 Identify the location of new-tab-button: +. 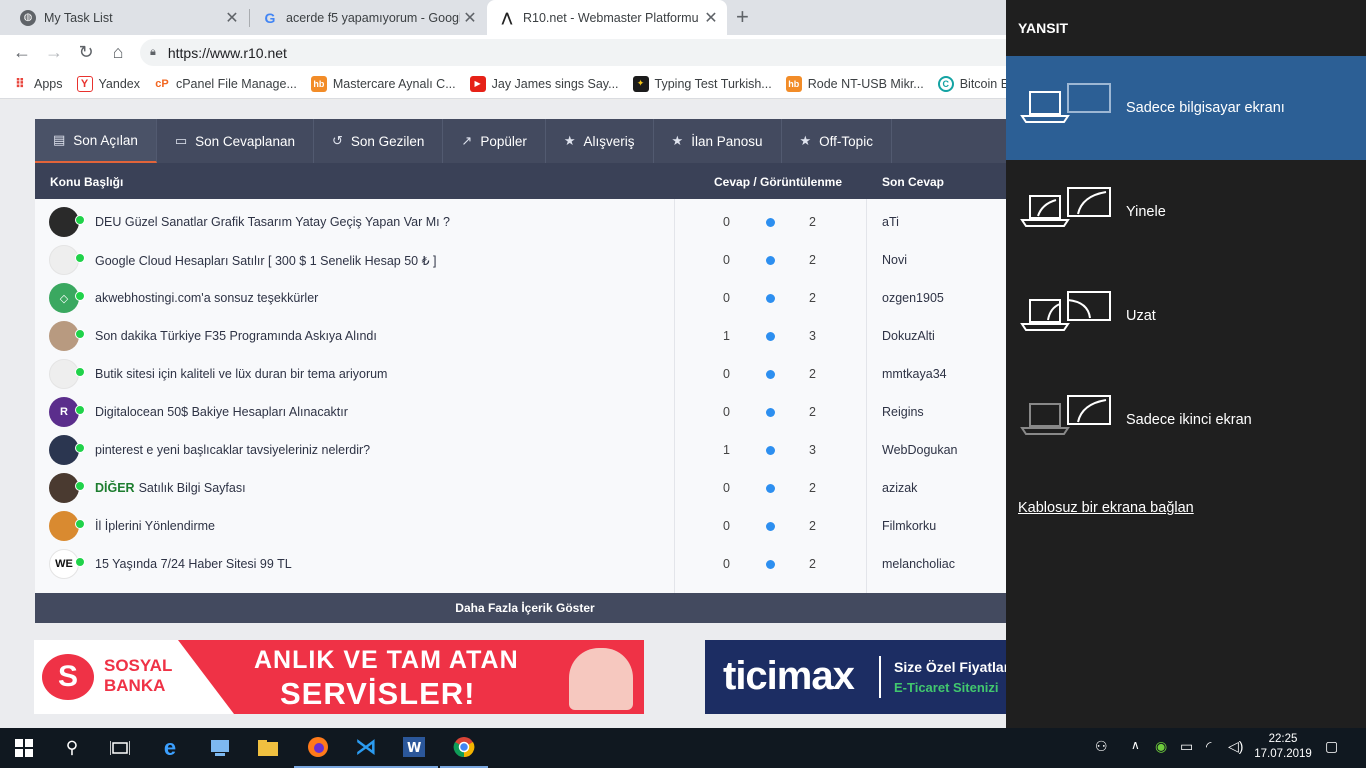
(742, 17).